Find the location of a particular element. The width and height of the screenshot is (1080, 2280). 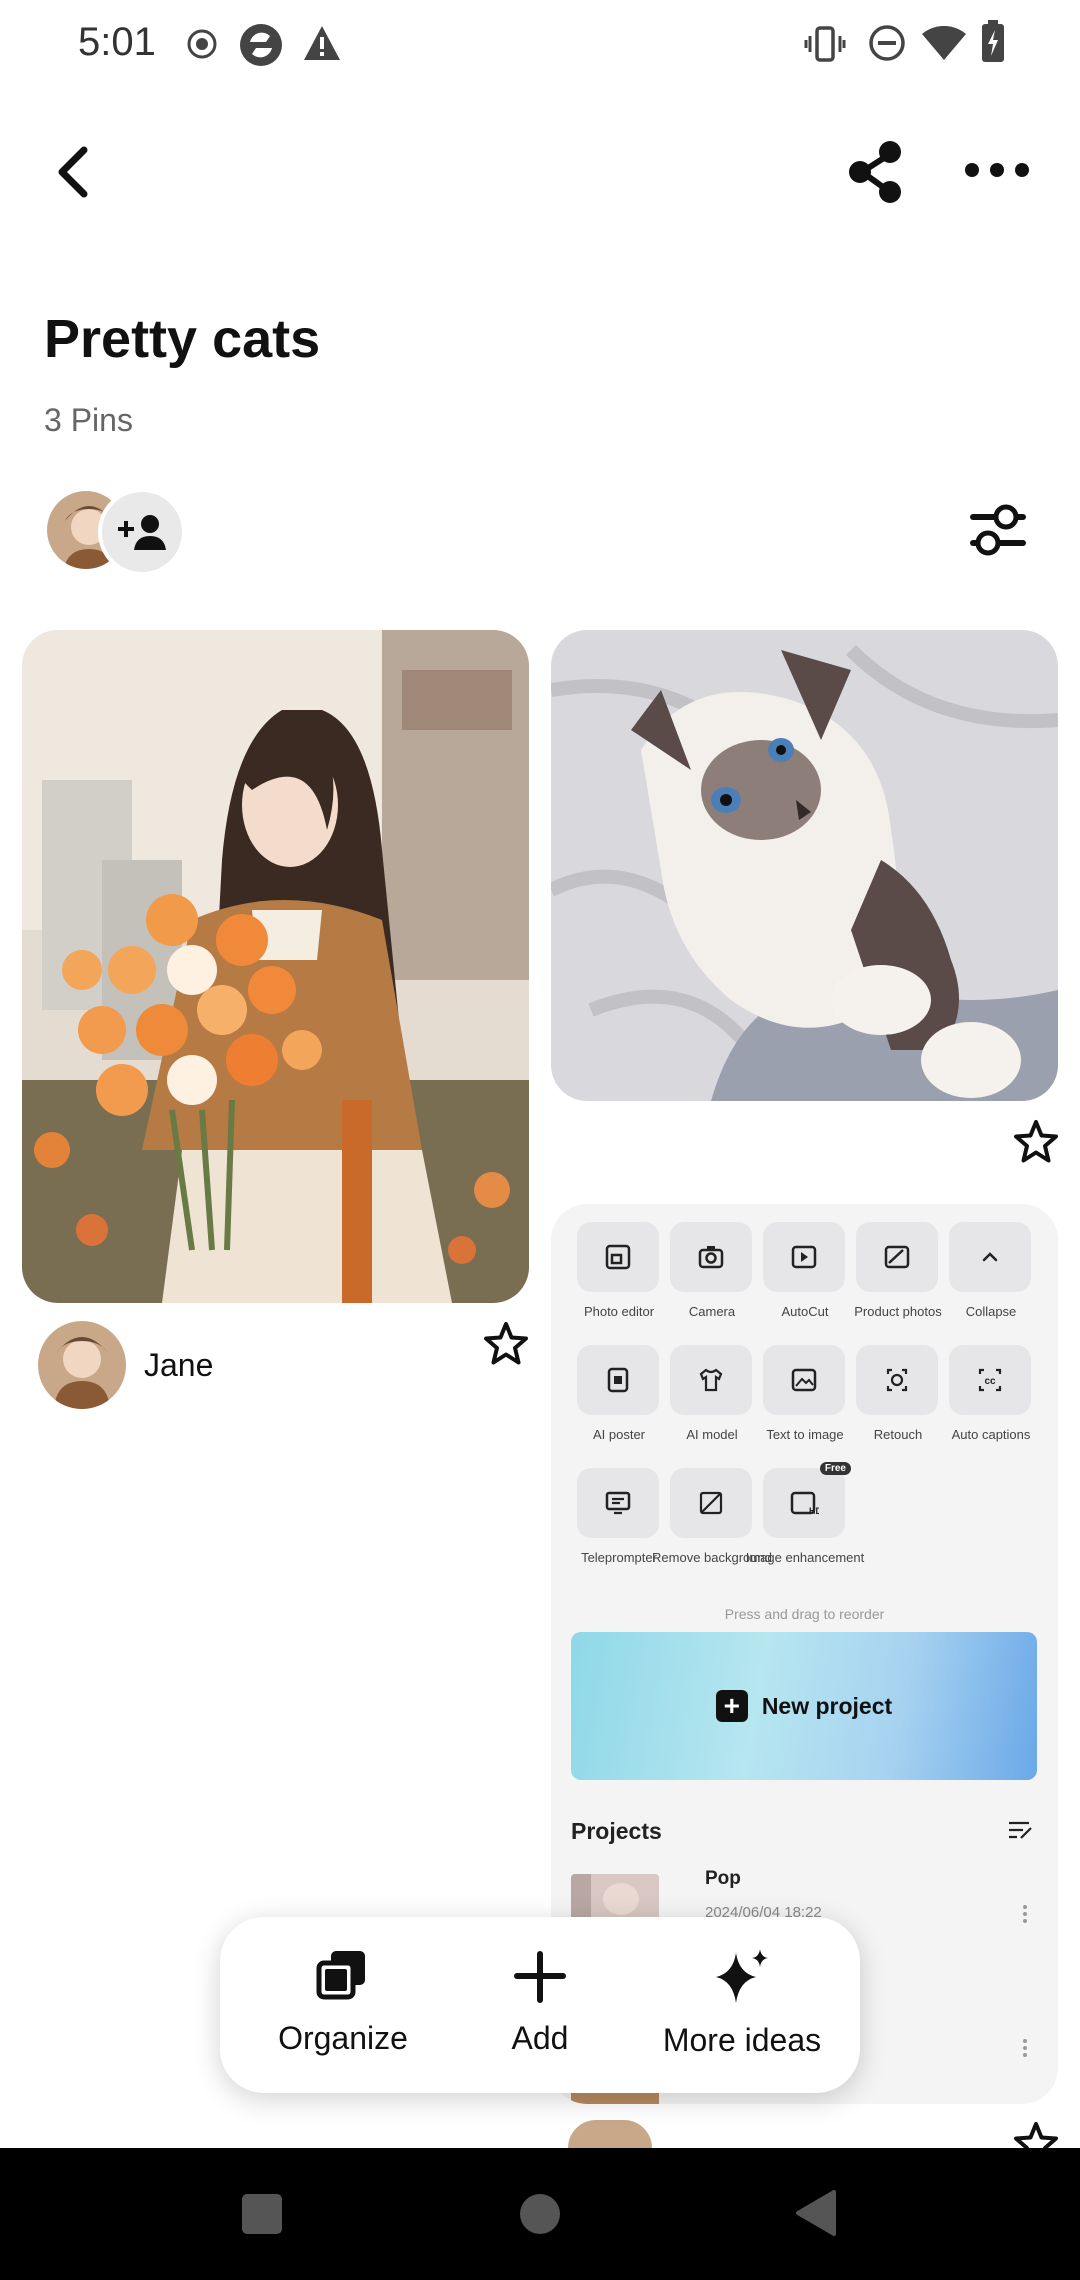

new-project-label: New project is located at coordinates (827, 1705).